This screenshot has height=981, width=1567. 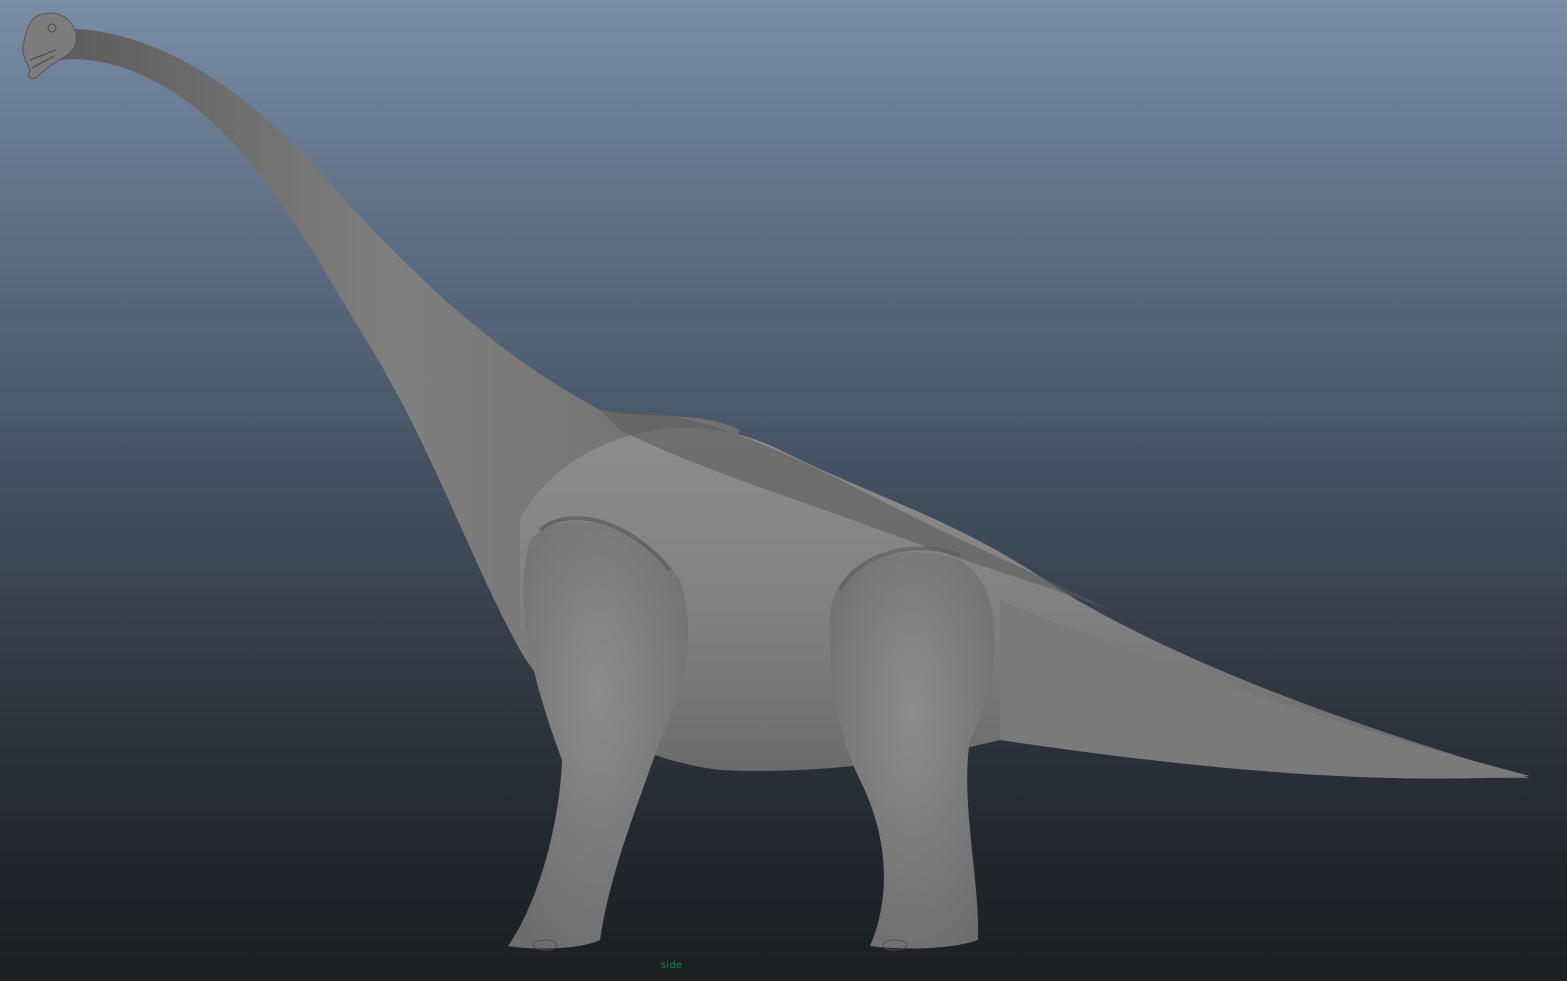 I want to click on camera-name-label: side, so click(x=672, y=965).